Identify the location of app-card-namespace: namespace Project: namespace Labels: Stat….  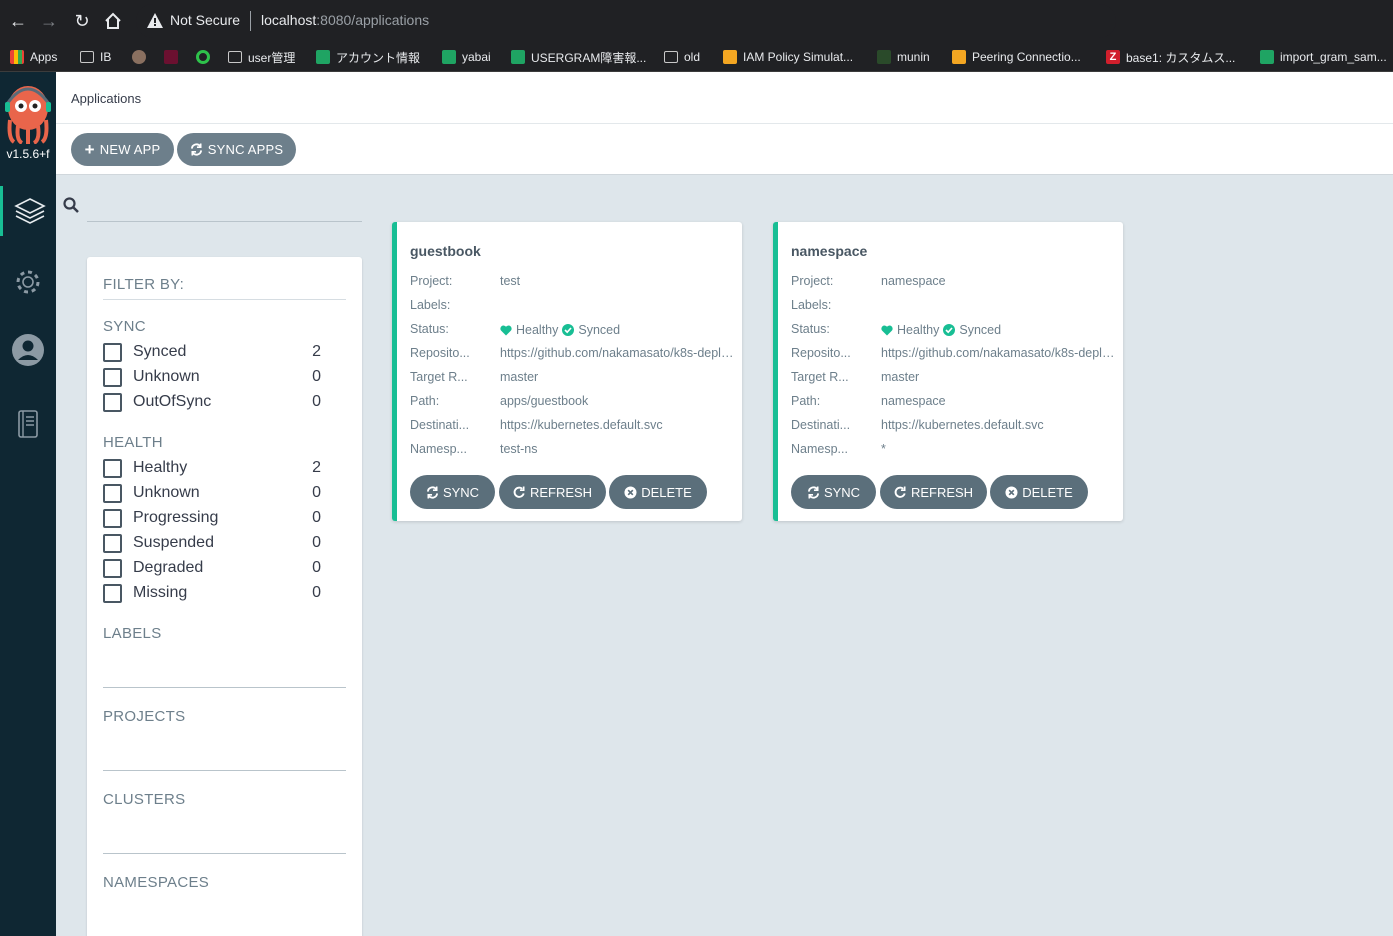
(948, 371).